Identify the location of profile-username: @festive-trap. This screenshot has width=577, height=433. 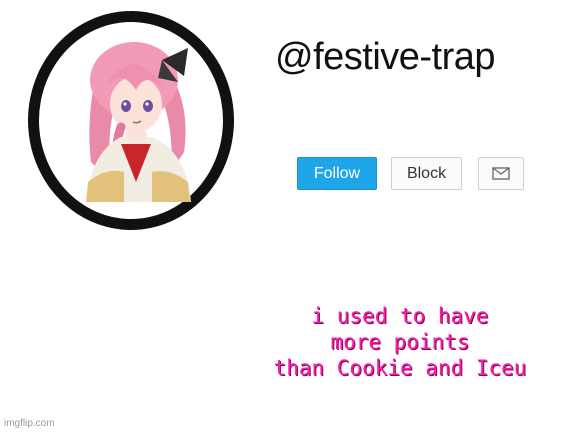
(385, 57).